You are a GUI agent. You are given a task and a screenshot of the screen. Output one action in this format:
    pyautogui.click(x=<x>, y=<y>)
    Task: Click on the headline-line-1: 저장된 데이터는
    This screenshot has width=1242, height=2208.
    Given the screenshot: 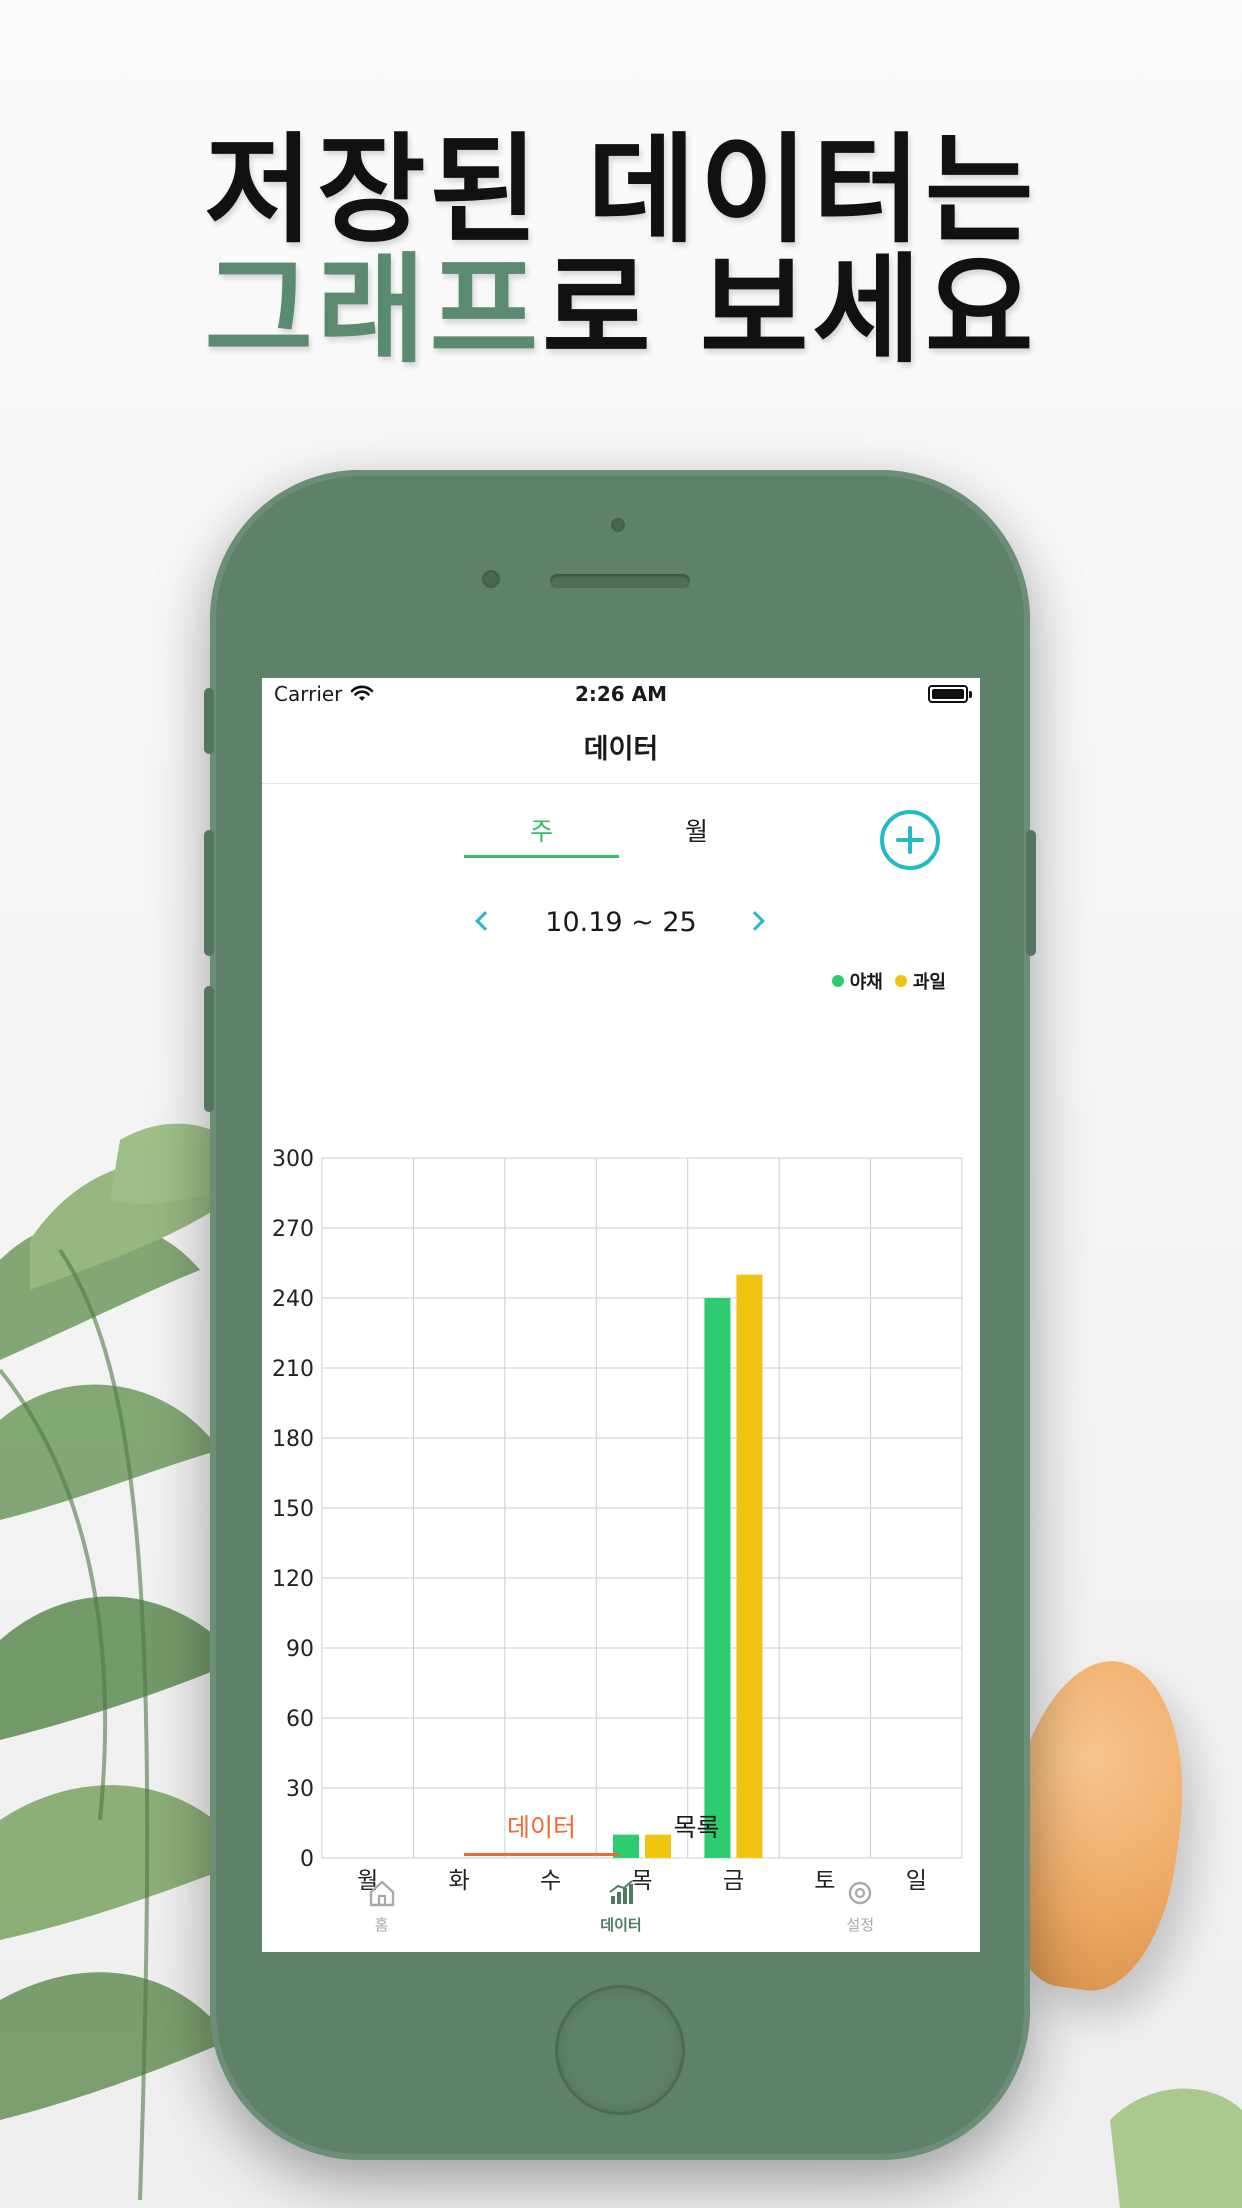 What is the action you would take?
    pyautogui.click(x=621, y=190)
    